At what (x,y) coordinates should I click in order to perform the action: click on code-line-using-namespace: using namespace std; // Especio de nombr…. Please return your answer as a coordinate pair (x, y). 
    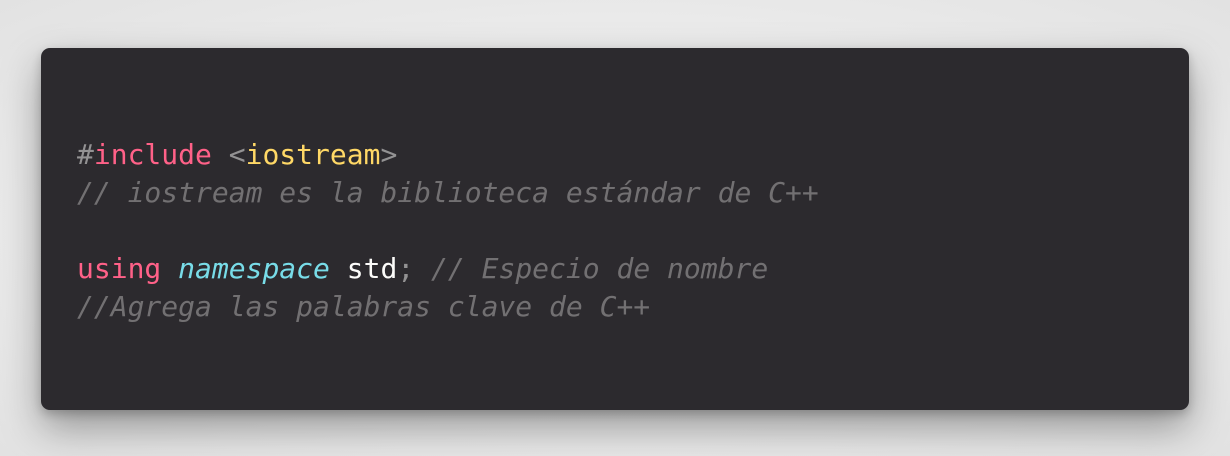
    Looking at the image, I should click on (615, 269).